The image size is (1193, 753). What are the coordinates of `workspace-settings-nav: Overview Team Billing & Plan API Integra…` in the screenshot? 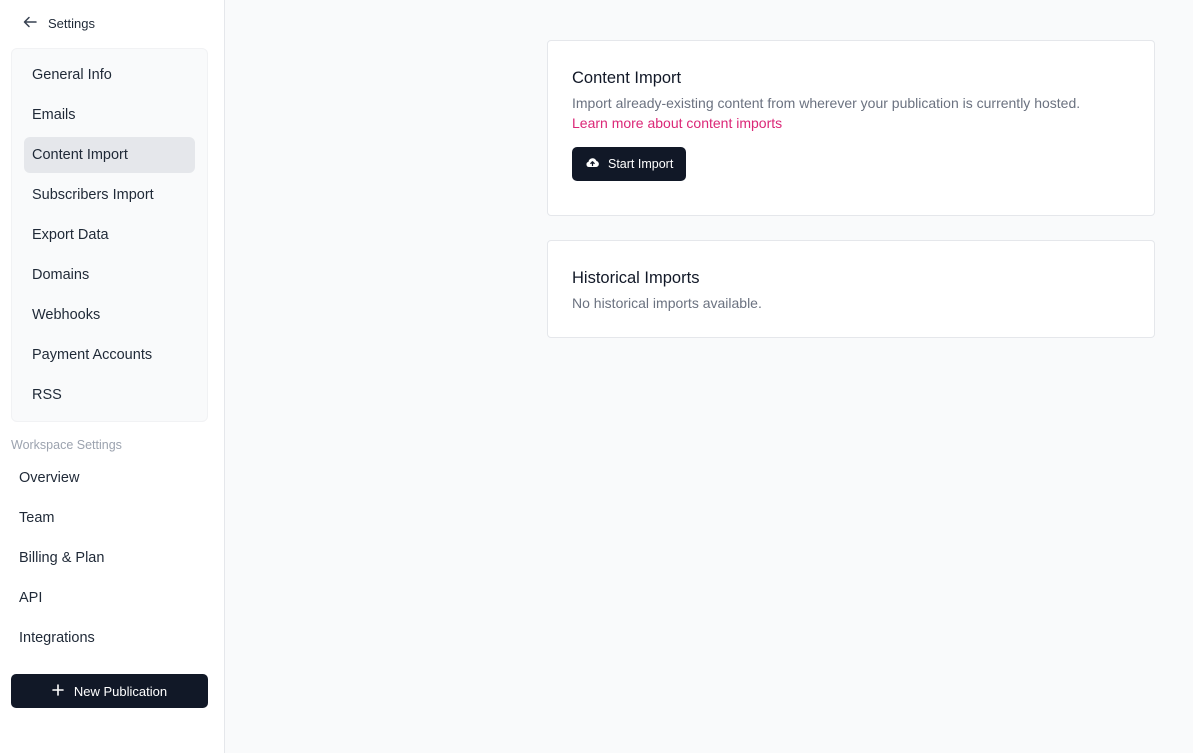 It's located at (109, 560).